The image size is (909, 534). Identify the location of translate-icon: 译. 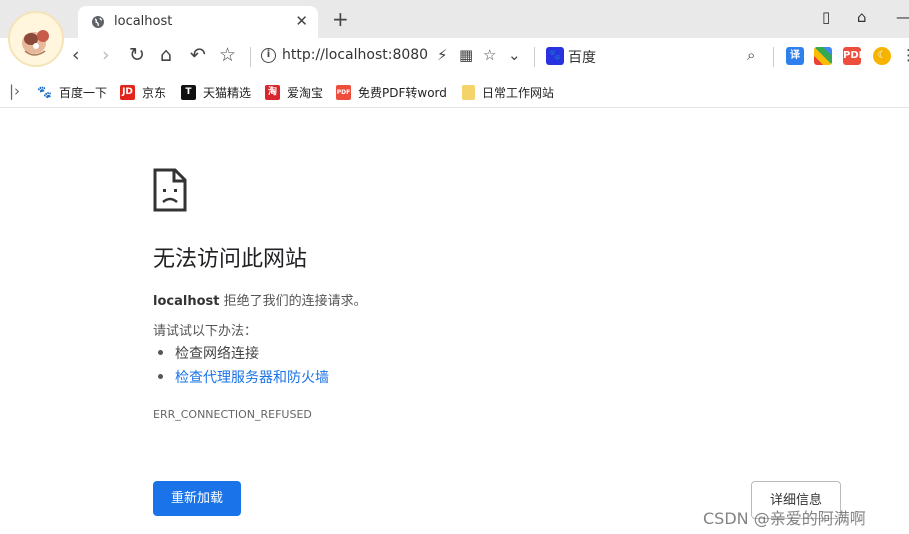
(795, 56).